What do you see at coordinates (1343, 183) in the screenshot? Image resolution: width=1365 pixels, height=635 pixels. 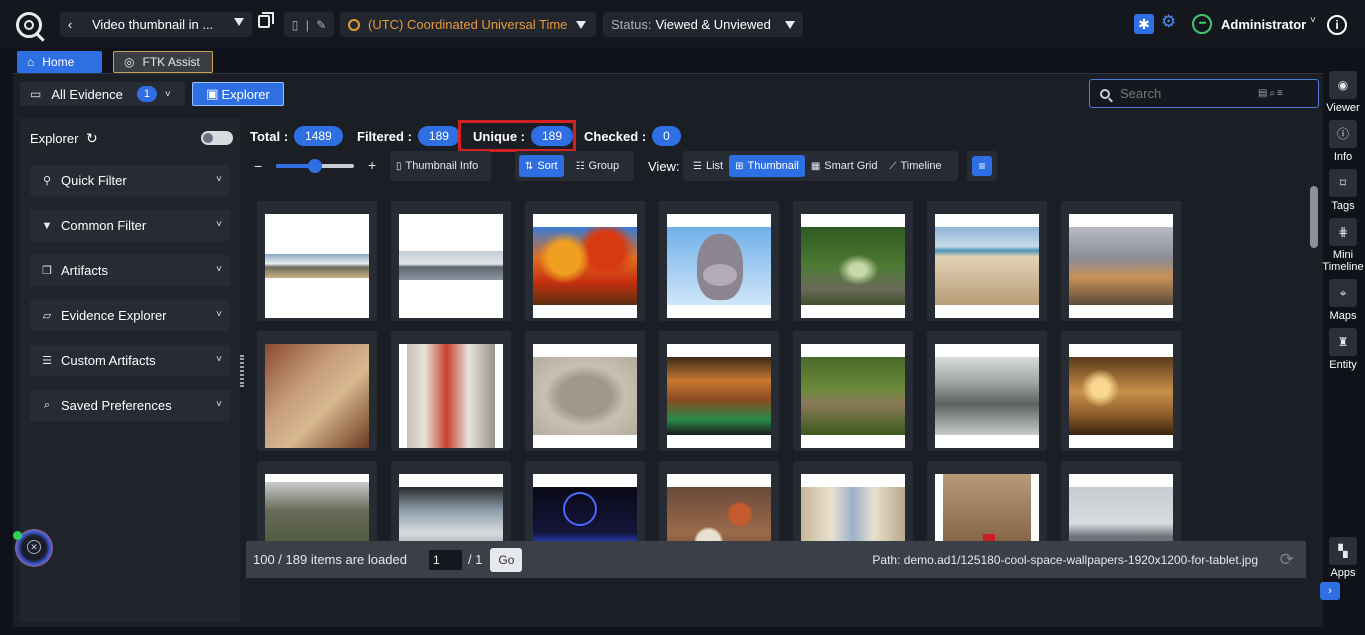 I see `bookmark-icon: ⌑` at bounding box center [1343, 183].